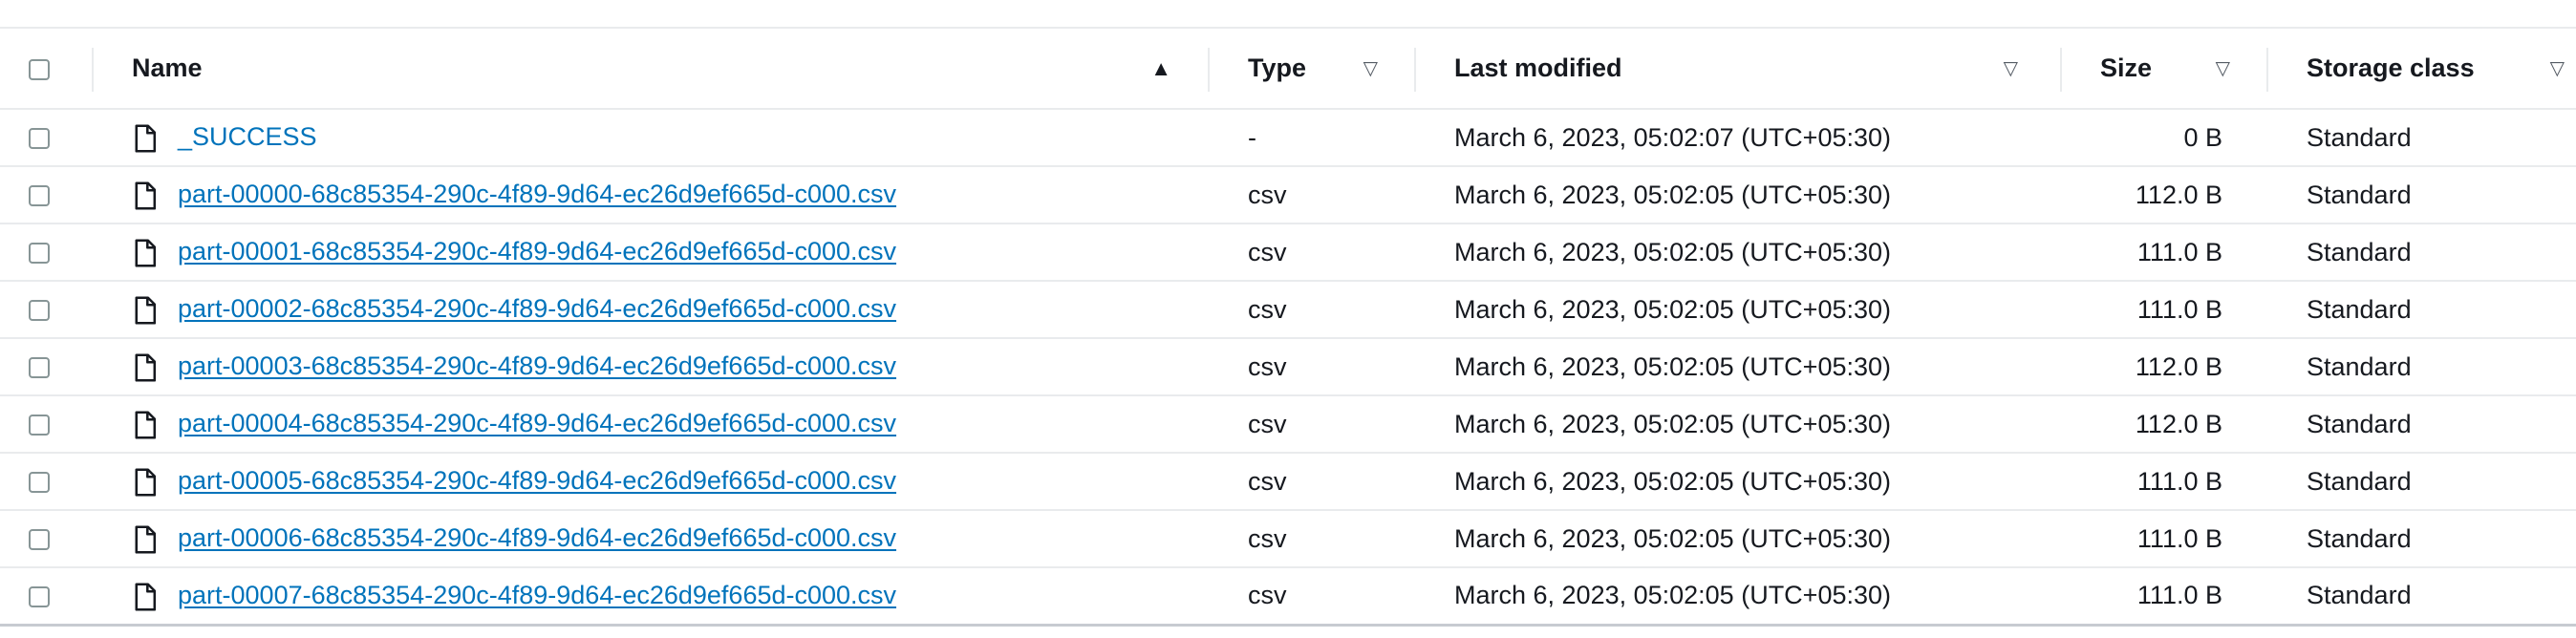 The image size is (2576, 638). I want to click on select-all-cell, so click(46, 69).